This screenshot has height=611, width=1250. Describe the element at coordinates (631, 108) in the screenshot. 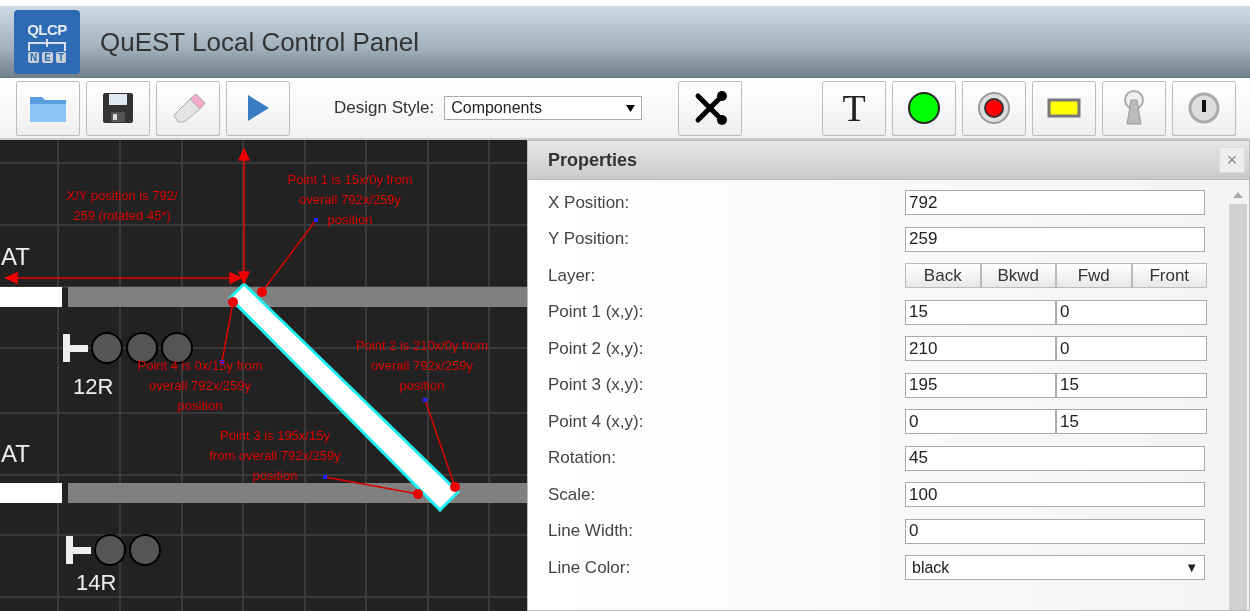

I see `caret-icon` at that location.